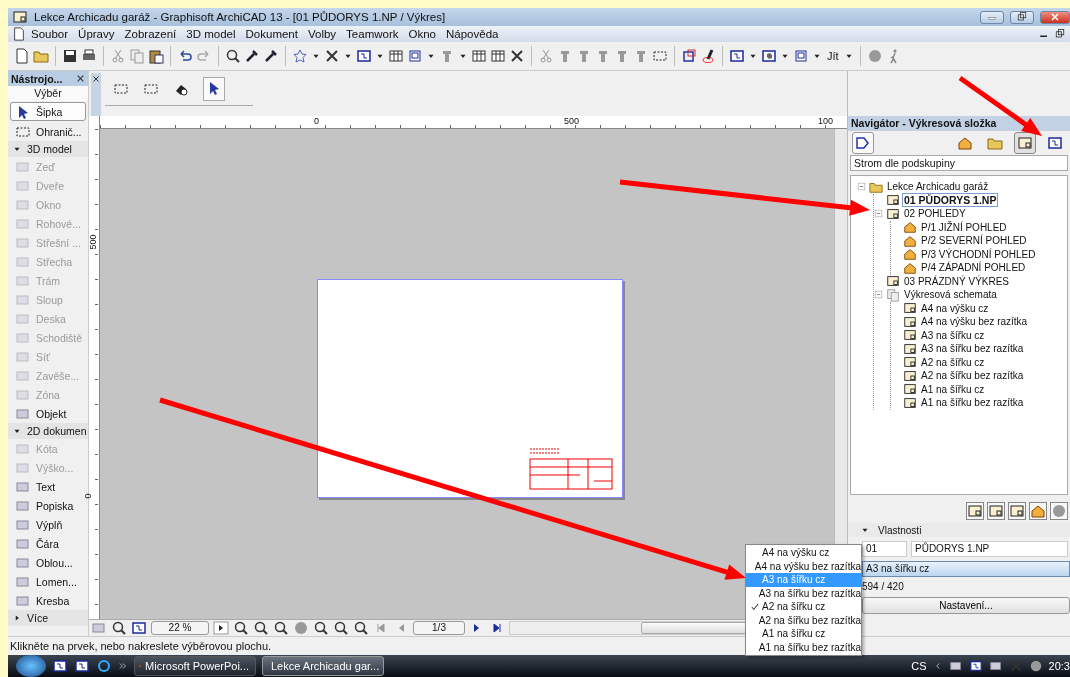  What do you see at coordinates (252, 56) in the screenshot?
I see `pipette-icon` at bounding box center [252, 56].